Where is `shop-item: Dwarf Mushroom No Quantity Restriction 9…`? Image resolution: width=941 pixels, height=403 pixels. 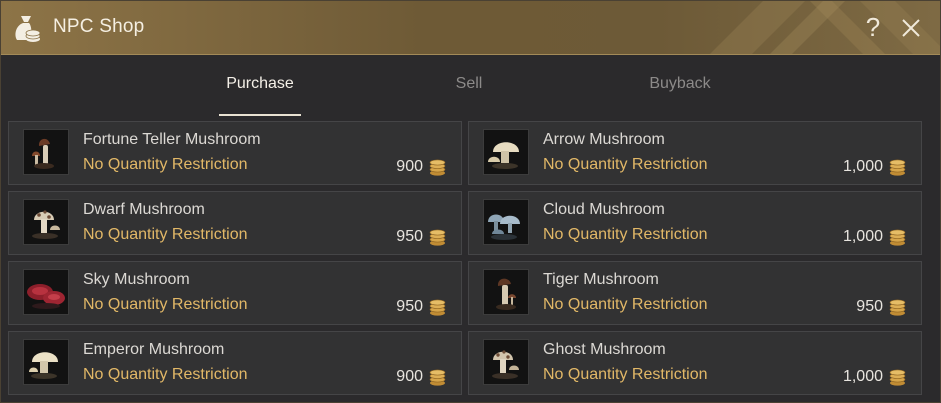
shop-item: Dwarf Mushroom No Quantity Restriction 9… is located at coordinates (235, 223).